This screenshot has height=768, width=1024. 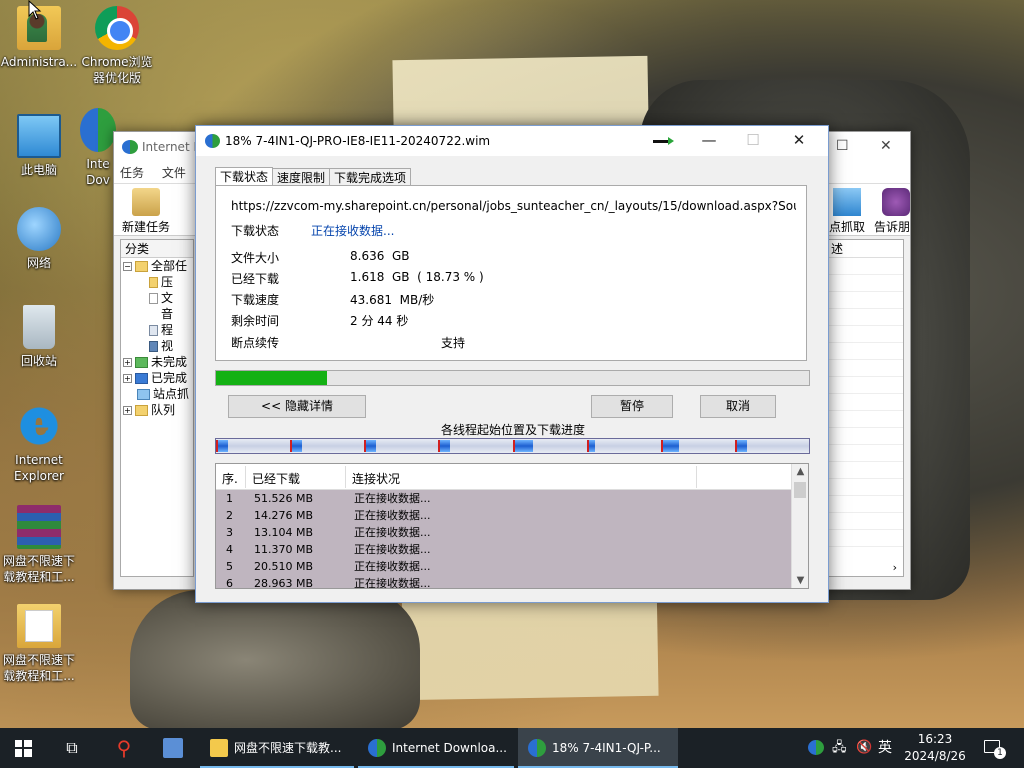 I want to click on column-number: 序., so click(x=230, y=478).